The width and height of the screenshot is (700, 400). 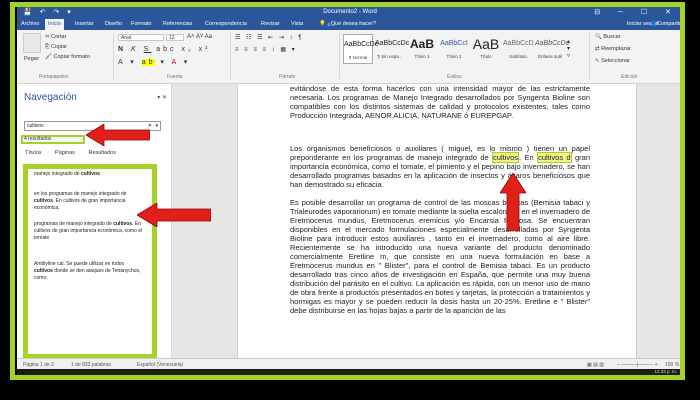 I want to click on zoom-slider: − ────┼──── +, so click(x=637, y=365).